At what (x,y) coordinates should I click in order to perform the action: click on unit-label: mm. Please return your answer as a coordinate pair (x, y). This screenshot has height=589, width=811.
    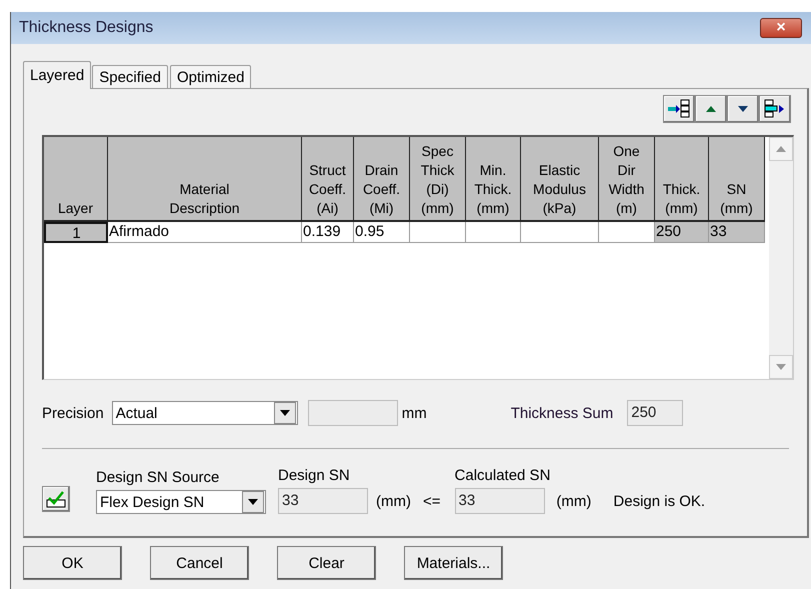
    Looking at the image, I should click on (414, 413).